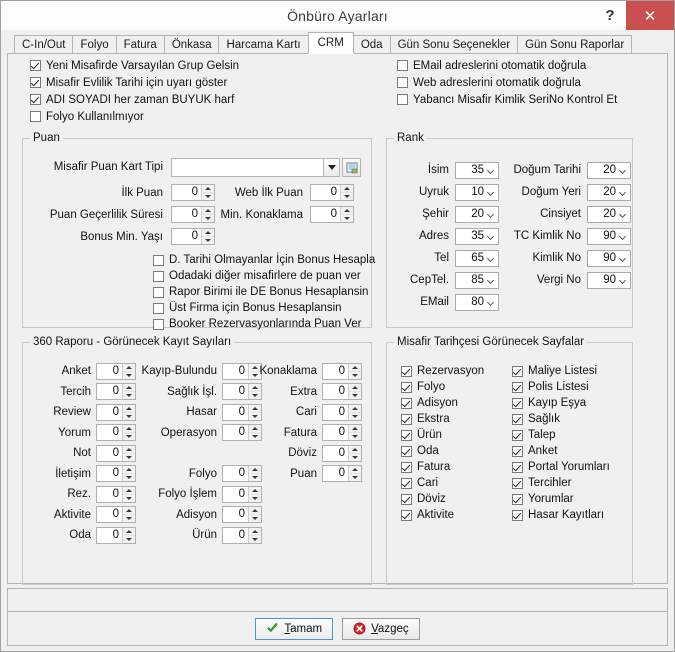 The width and height of the screenshot is (675, 652). I want to click on history-page-urun: Ürün, so click(442, 435).